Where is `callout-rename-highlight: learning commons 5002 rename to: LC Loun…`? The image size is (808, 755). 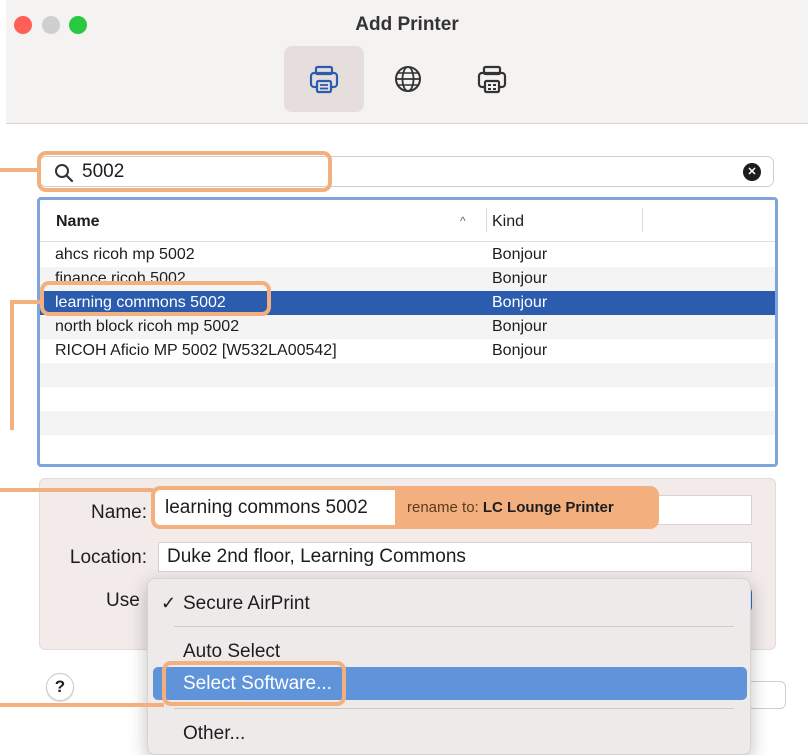 callout-rename-highlight: learning commons 5002 rename to: LC Loun… is located at coordinates (405, 507).